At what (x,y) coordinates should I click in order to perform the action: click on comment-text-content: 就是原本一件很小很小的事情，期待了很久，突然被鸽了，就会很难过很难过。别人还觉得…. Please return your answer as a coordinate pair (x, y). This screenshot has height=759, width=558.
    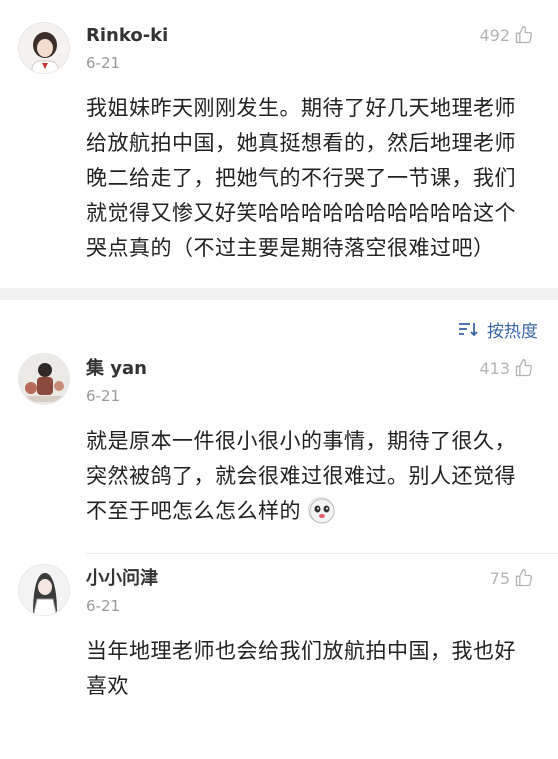
    Looking at the image, I should click on (301, 476).